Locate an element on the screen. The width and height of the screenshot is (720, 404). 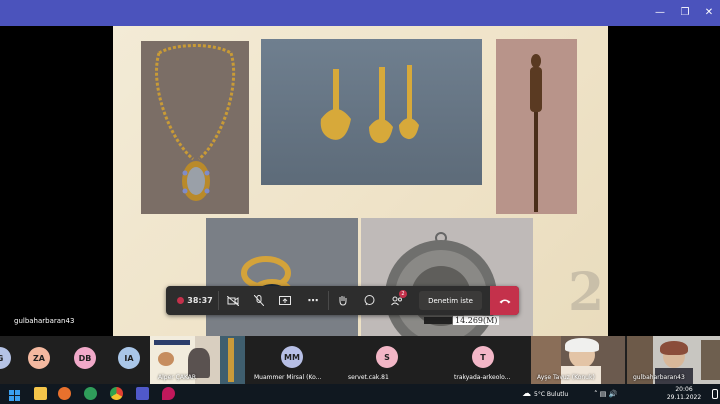
wooden-figure-stick-photo is located at coordinates (536, 126).